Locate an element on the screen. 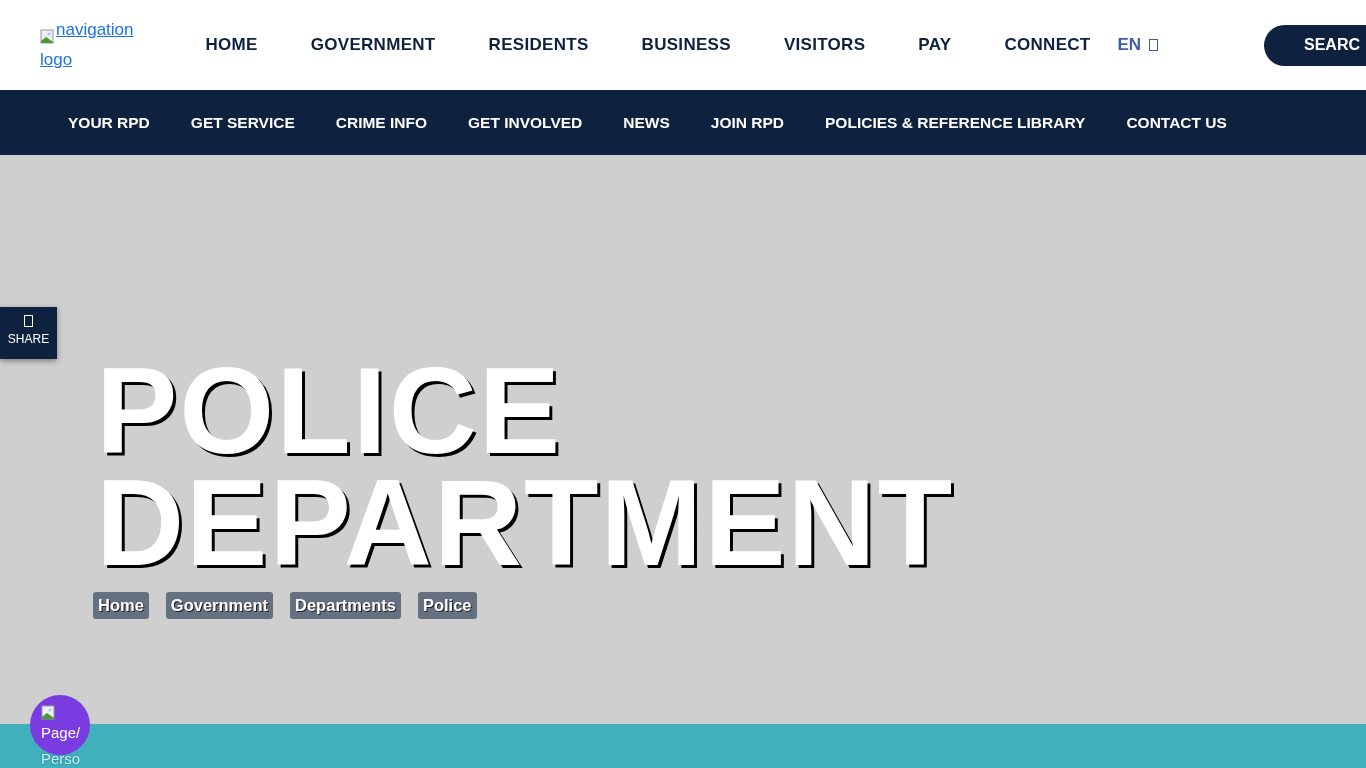  nav-link: BUSINESS is located at coordinates (686, 45).